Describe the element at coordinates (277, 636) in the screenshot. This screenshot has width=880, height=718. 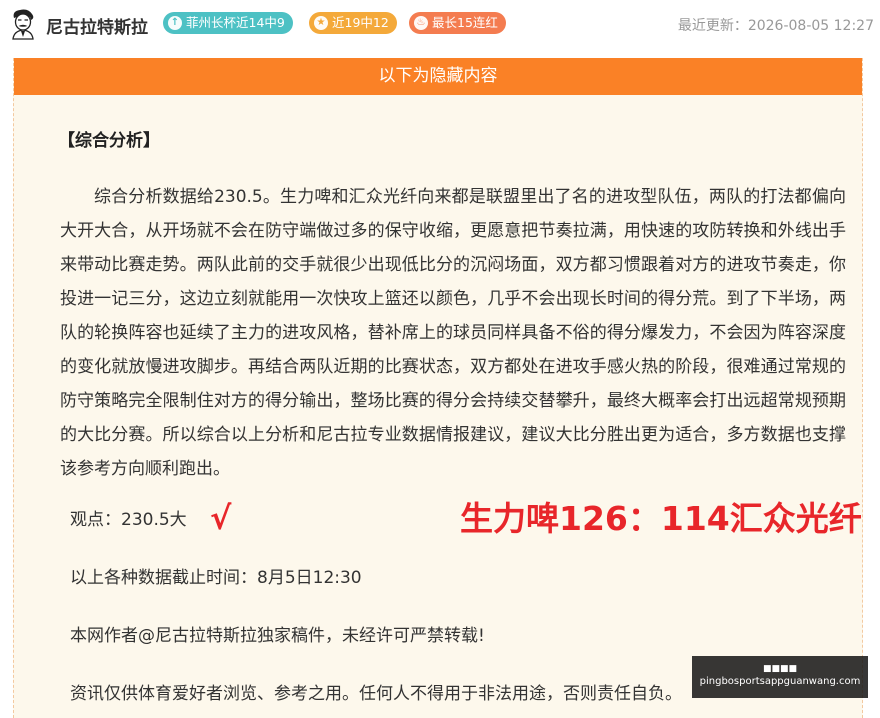
I see `copyright-notice: 本网作者@尼古拉特斯拉独家稿件，未经许可严禁转载!` at that location.